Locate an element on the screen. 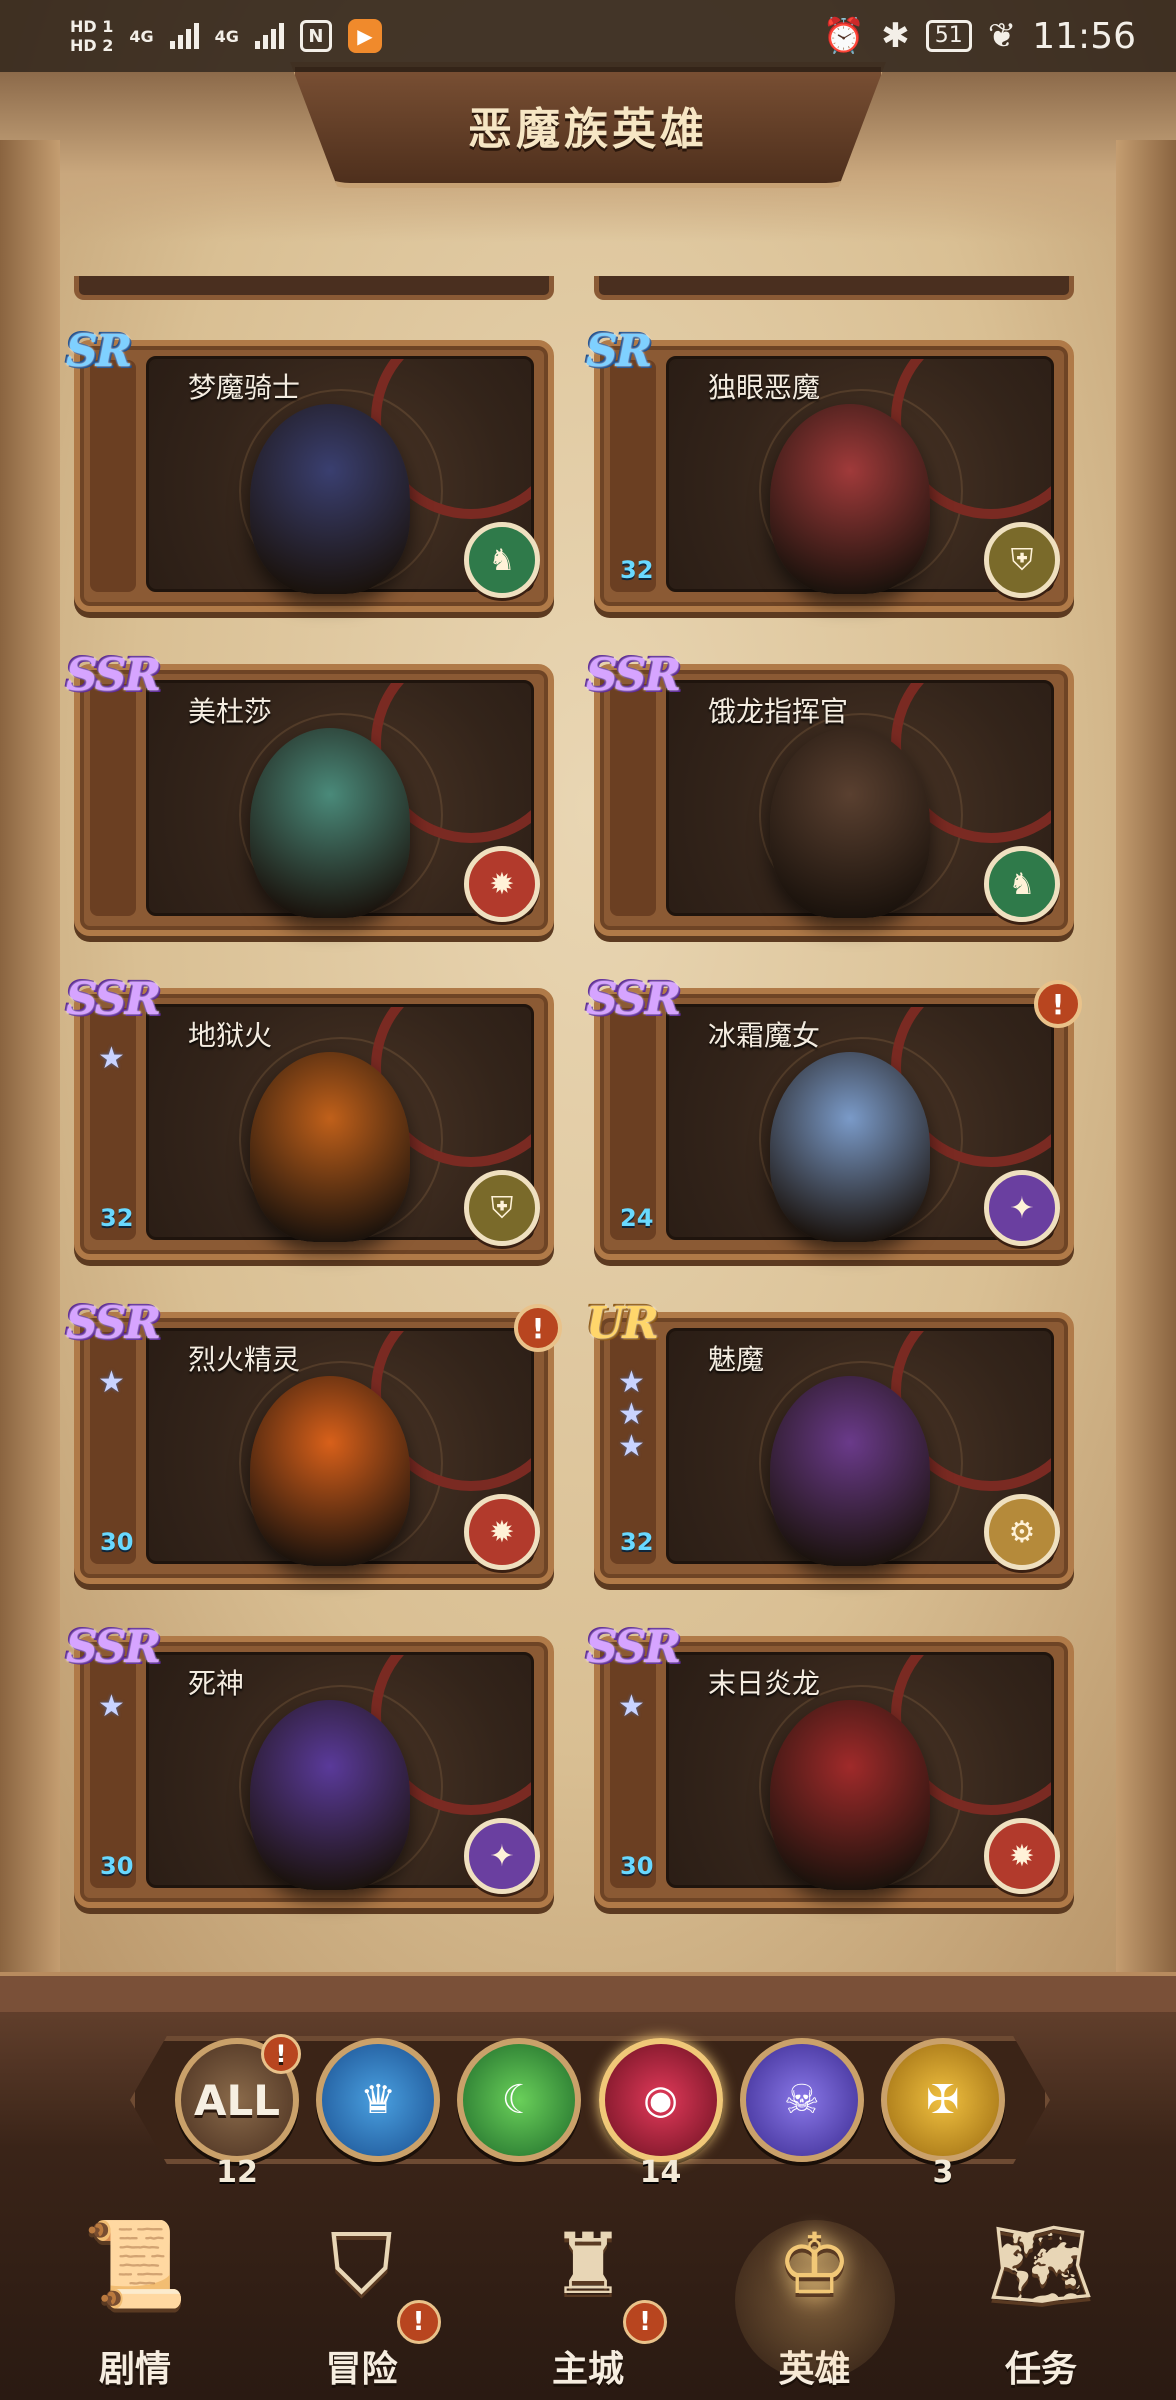 The image size is (1176, 2400). nav-item-scroll: 📜 剧情 is located at coordinates (135, 2295).